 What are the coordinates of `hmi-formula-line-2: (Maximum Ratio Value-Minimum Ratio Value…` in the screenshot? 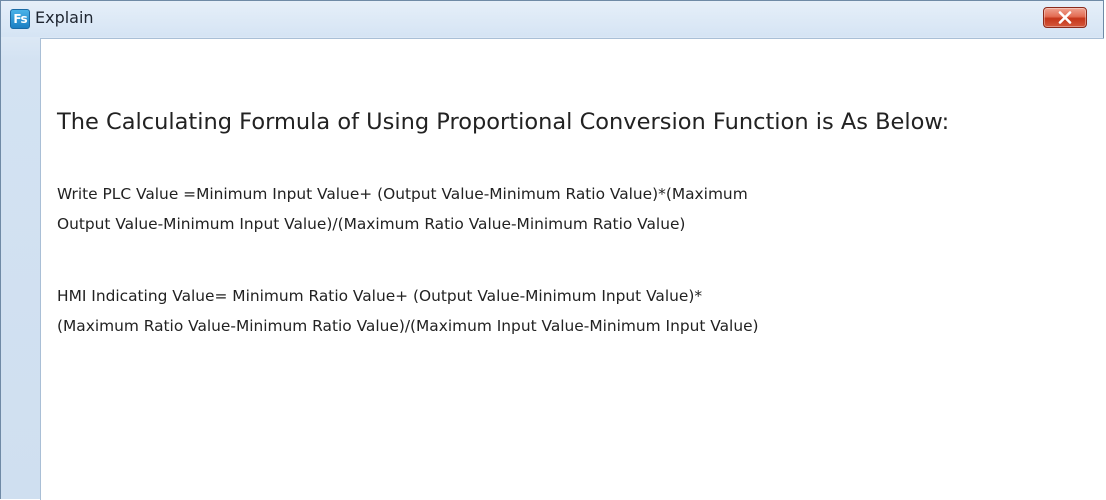 It's located at (408, 326).